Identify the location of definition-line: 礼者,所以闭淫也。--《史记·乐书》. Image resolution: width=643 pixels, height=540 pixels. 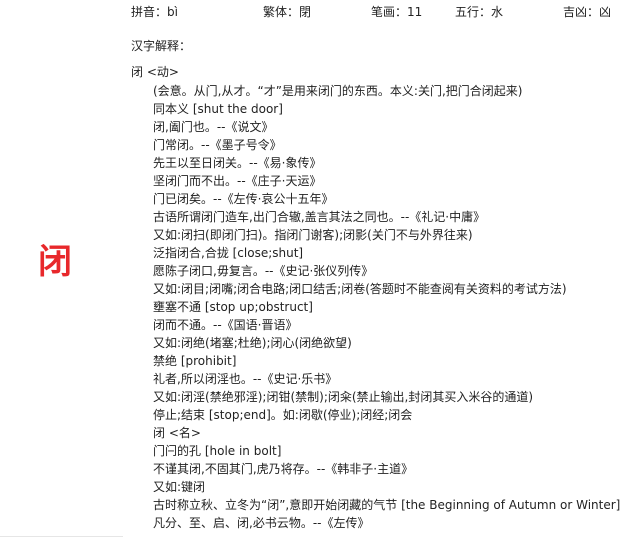
(245, 379).